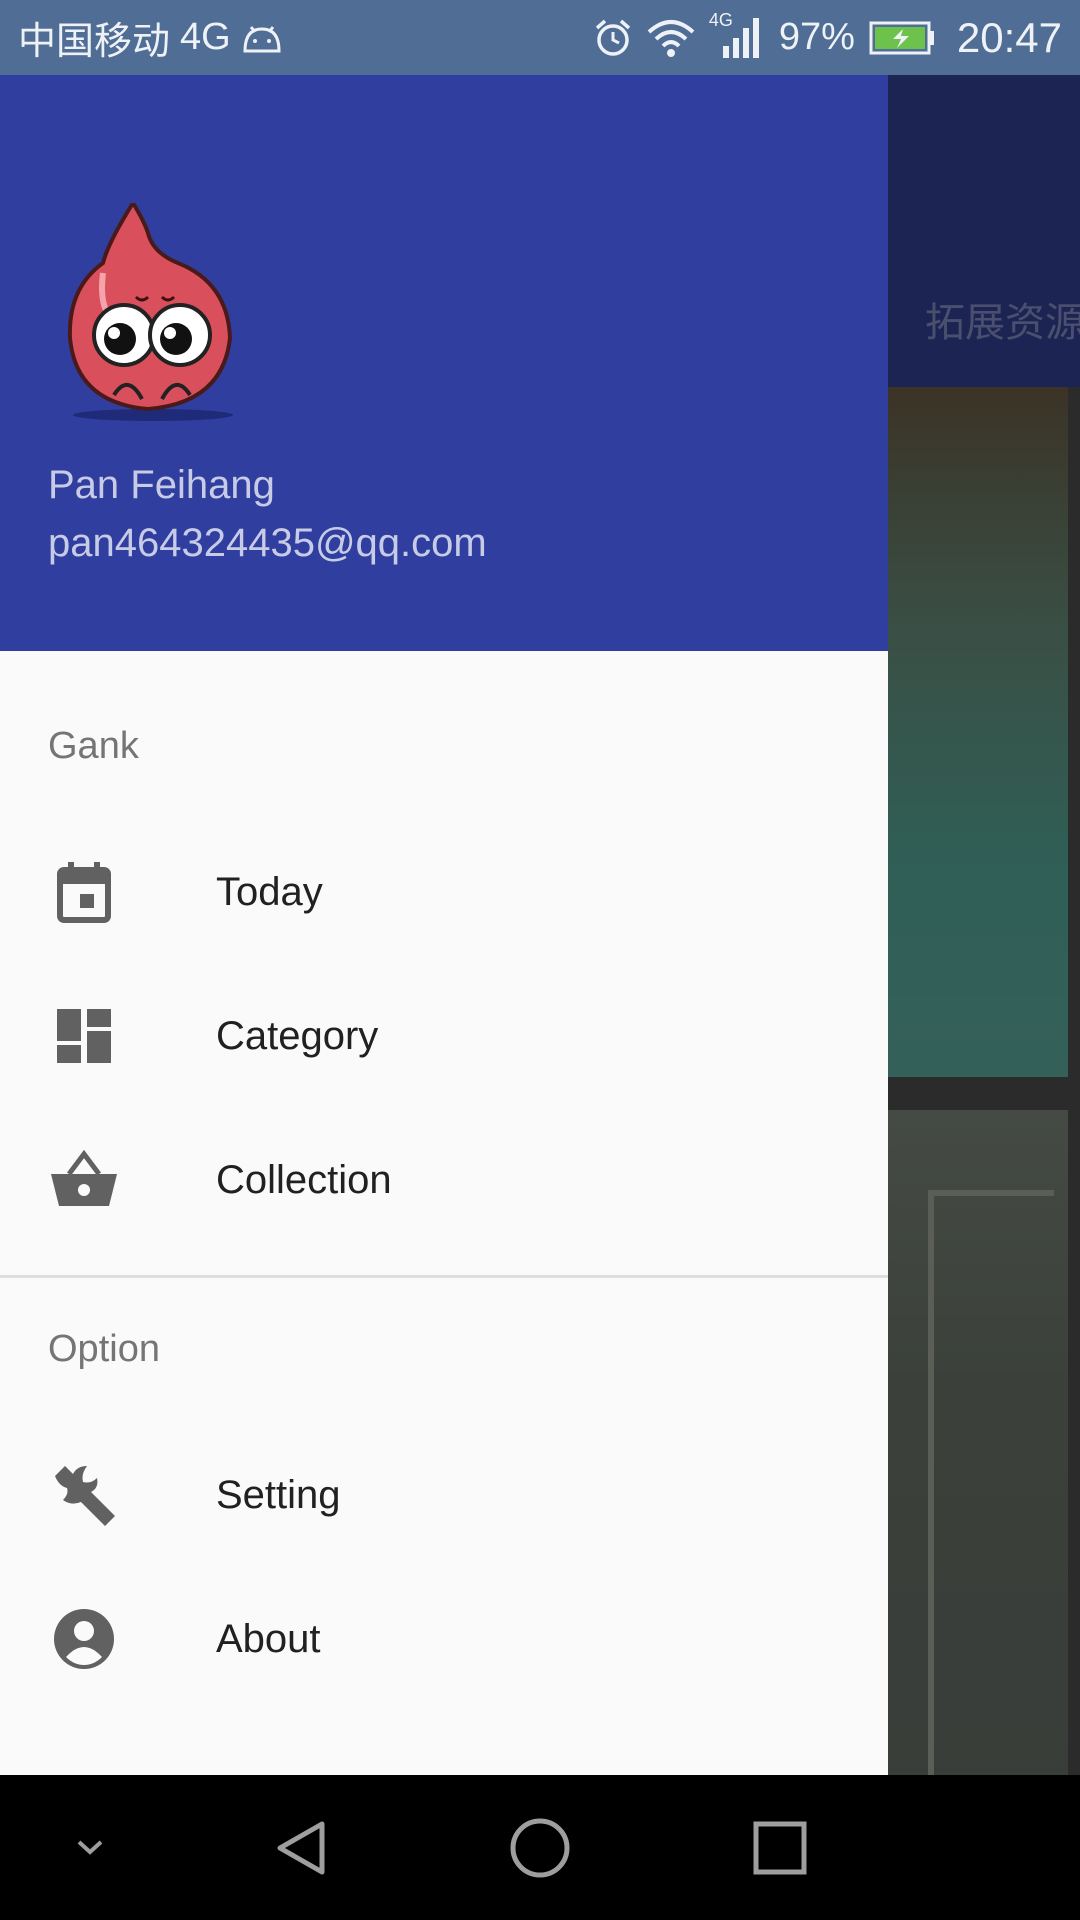  I want to click on hide-keyboard-icon, so click(90, 1847).